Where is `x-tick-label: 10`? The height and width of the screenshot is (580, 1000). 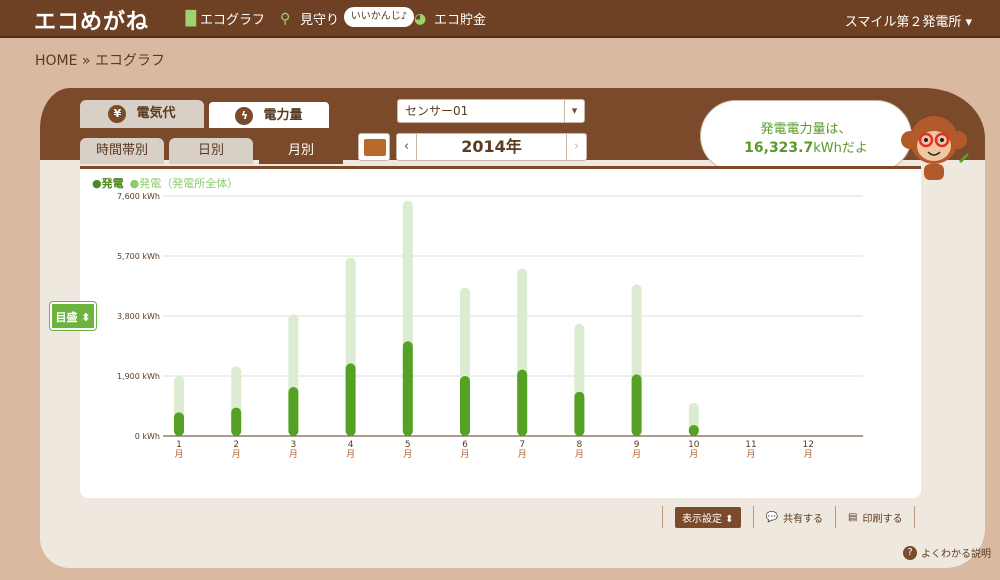 x-tick-label: 10 is located at coordinates (694, 445).